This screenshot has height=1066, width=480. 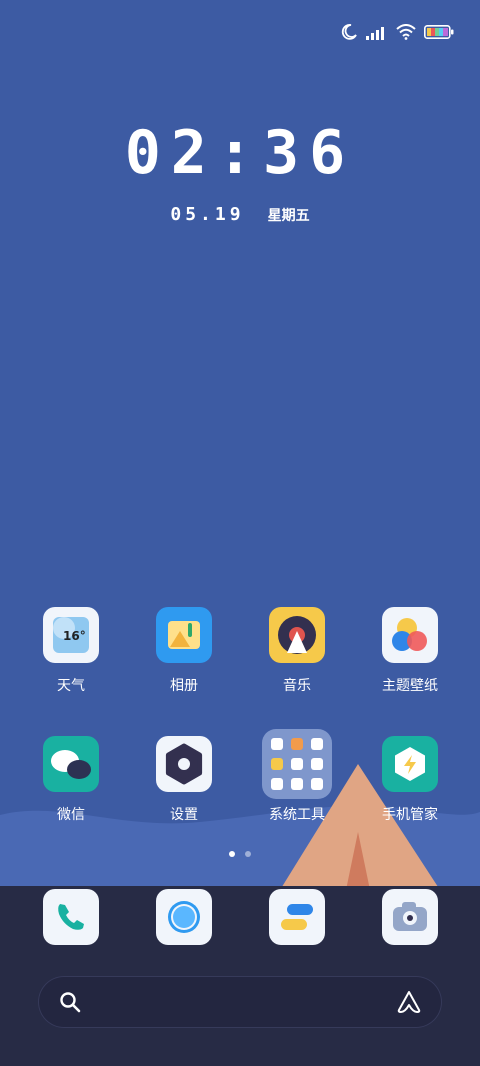 I want to click on wifi-icon, so click(x=406, y=32).